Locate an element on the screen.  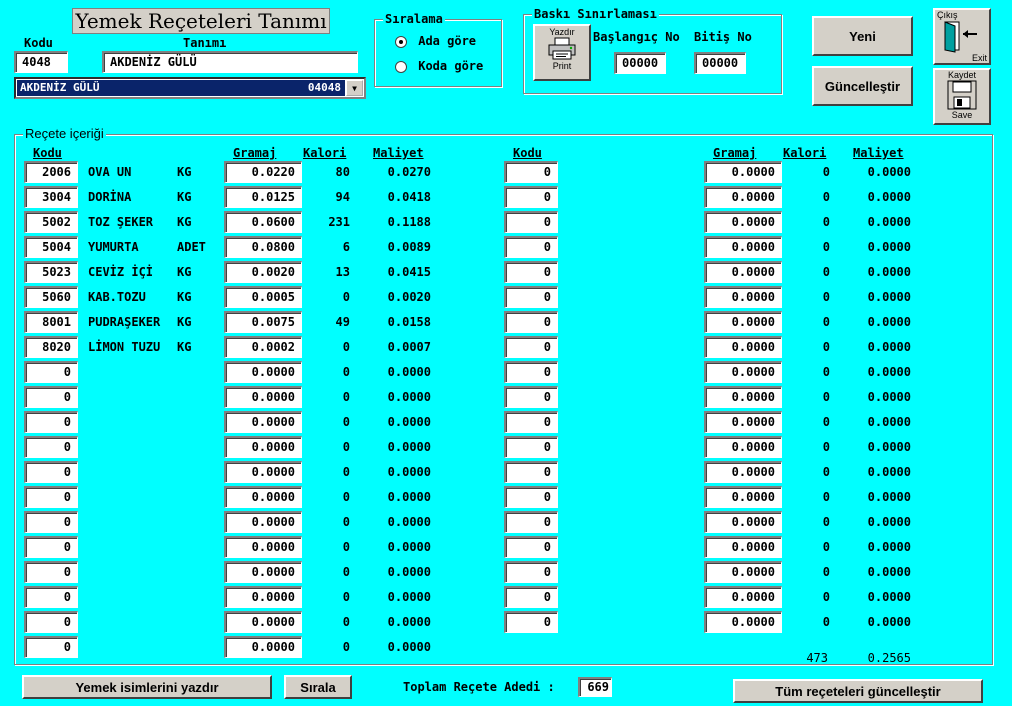
left-row-kodu-input: 5023 is located at coordinates (51, 272).